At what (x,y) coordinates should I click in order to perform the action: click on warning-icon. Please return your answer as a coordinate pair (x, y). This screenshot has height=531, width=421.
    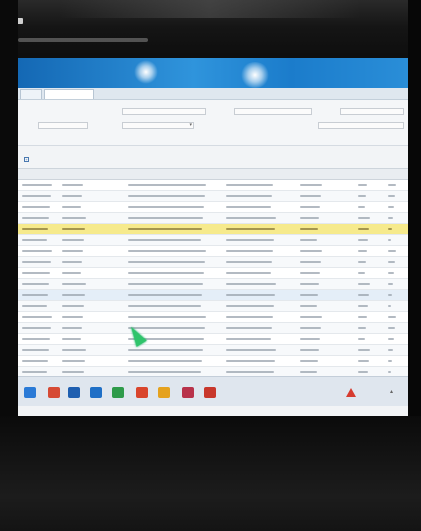
    Looking at the image, I should click on (351, 392).